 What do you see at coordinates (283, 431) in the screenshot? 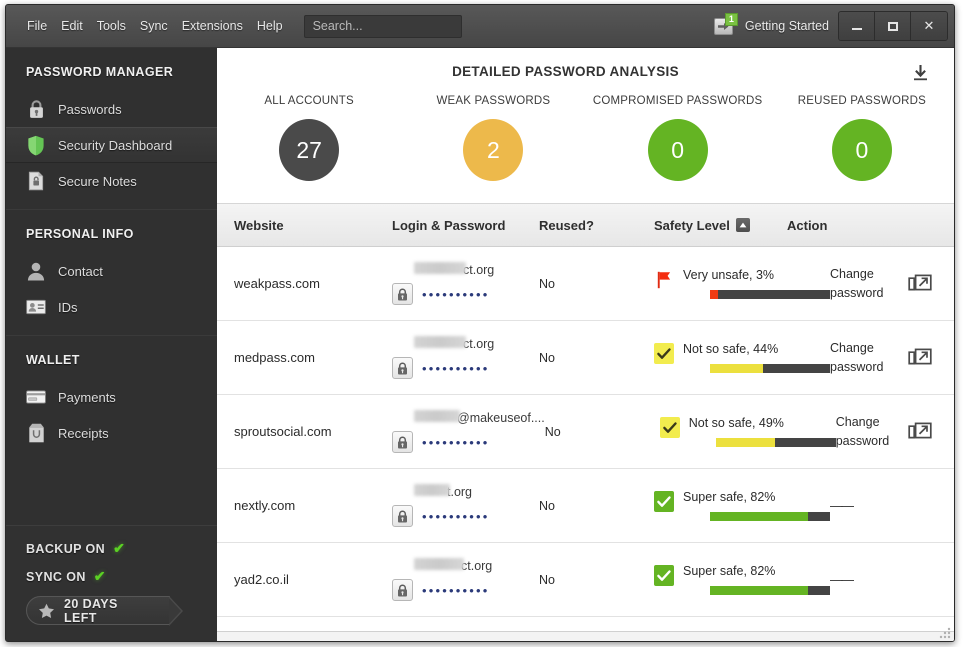
I see `website-name: sproutsocial.com` at bounding box center [283, 431].